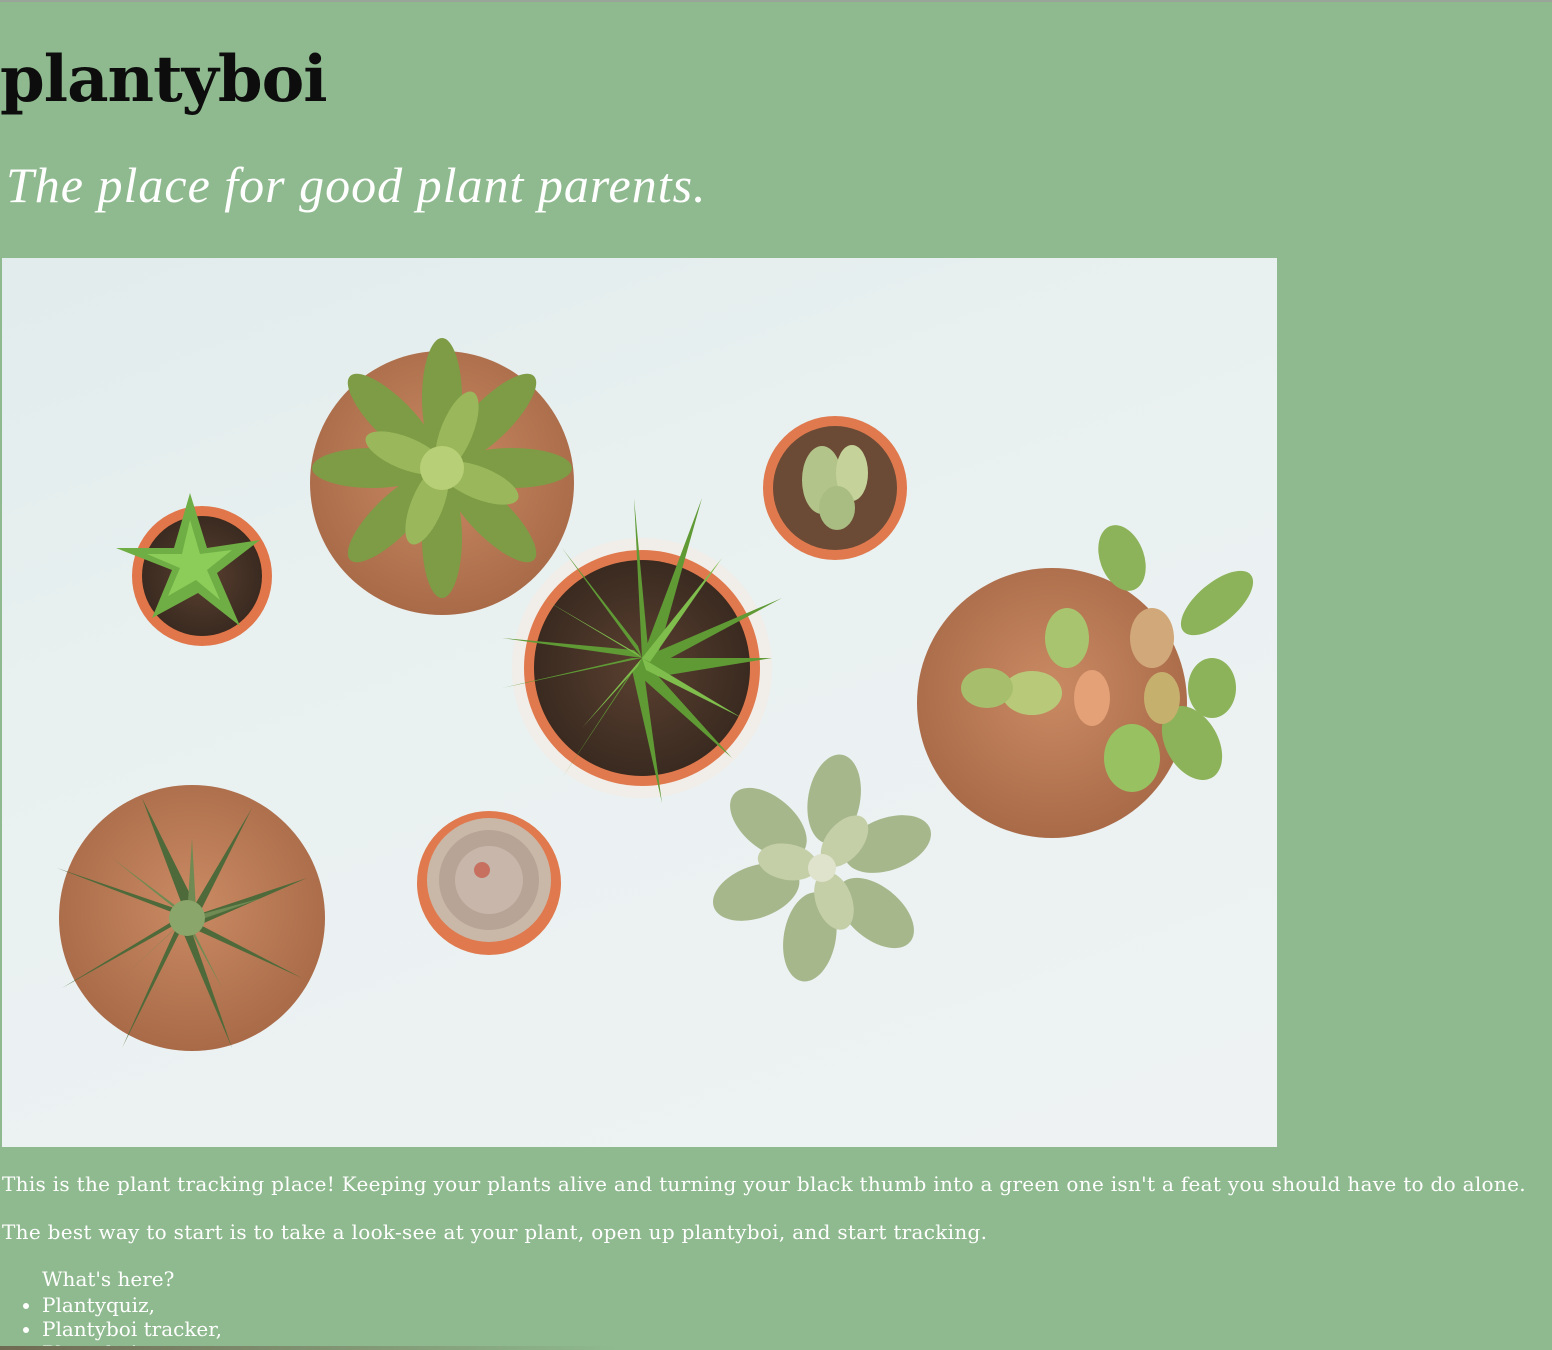  I want to click on site-title: plantyboi, so click(164, 79).